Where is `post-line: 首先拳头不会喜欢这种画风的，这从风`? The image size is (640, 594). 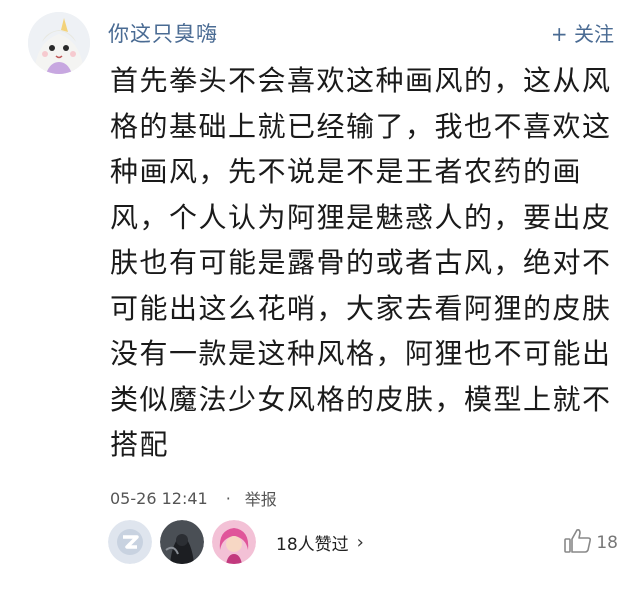
post-line: 首先拳头不会喜欢这种画风的，这从风 is located at coordinates (361, 80).